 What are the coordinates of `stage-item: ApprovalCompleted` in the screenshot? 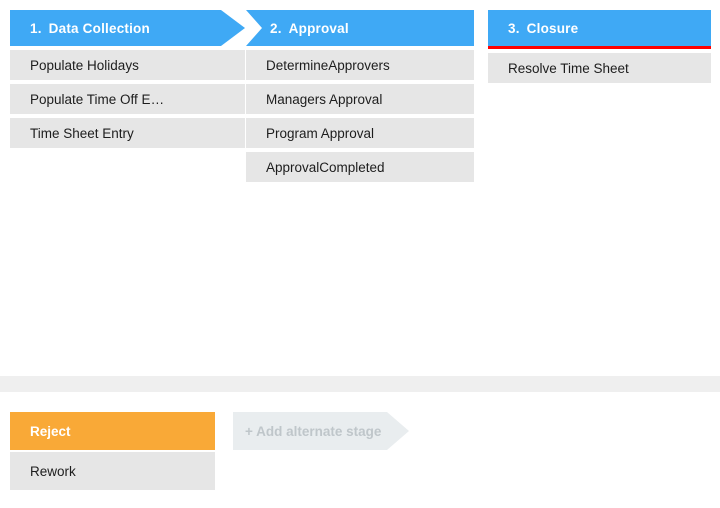 It's located at (360, 167).